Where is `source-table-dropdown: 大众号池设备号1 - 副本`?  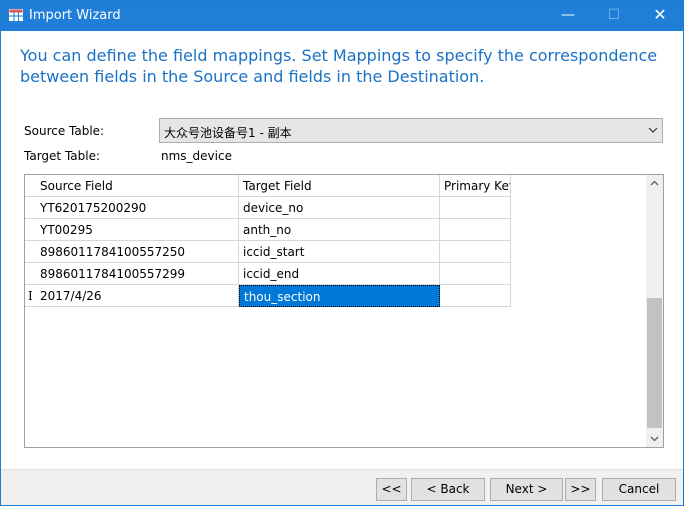 source-table-dropdown: 大众号池设备号1 - 副本 is located at coordinates (411, 130).